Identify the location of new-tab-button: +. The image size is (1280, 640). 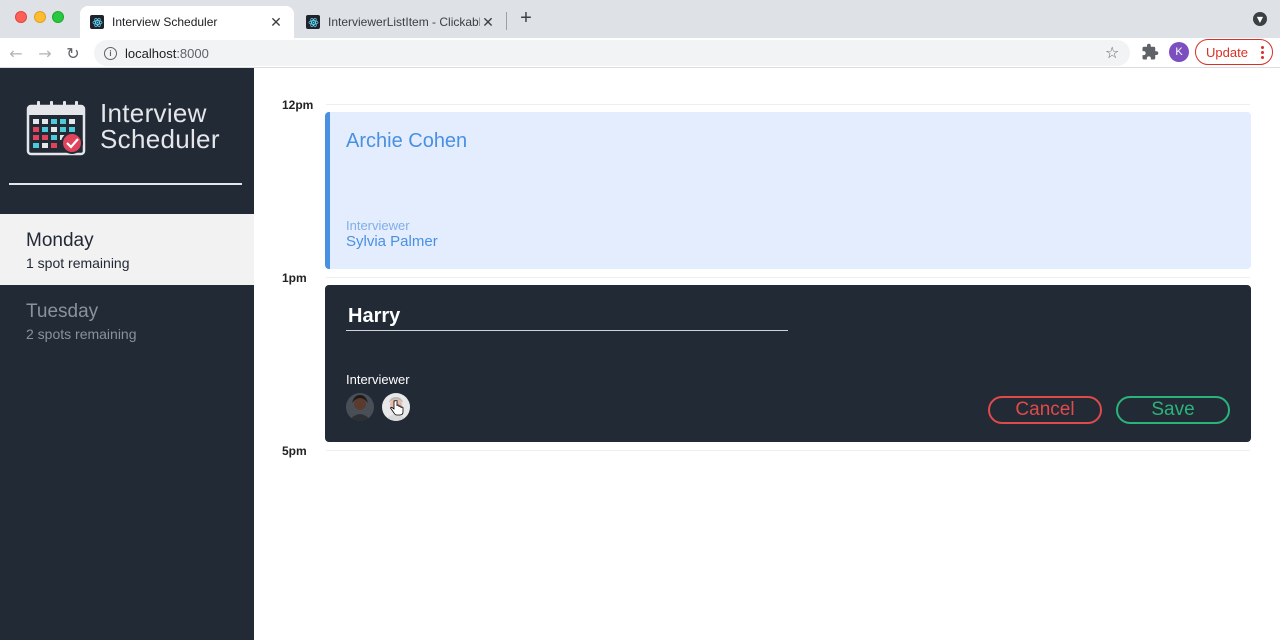
(526, 18).